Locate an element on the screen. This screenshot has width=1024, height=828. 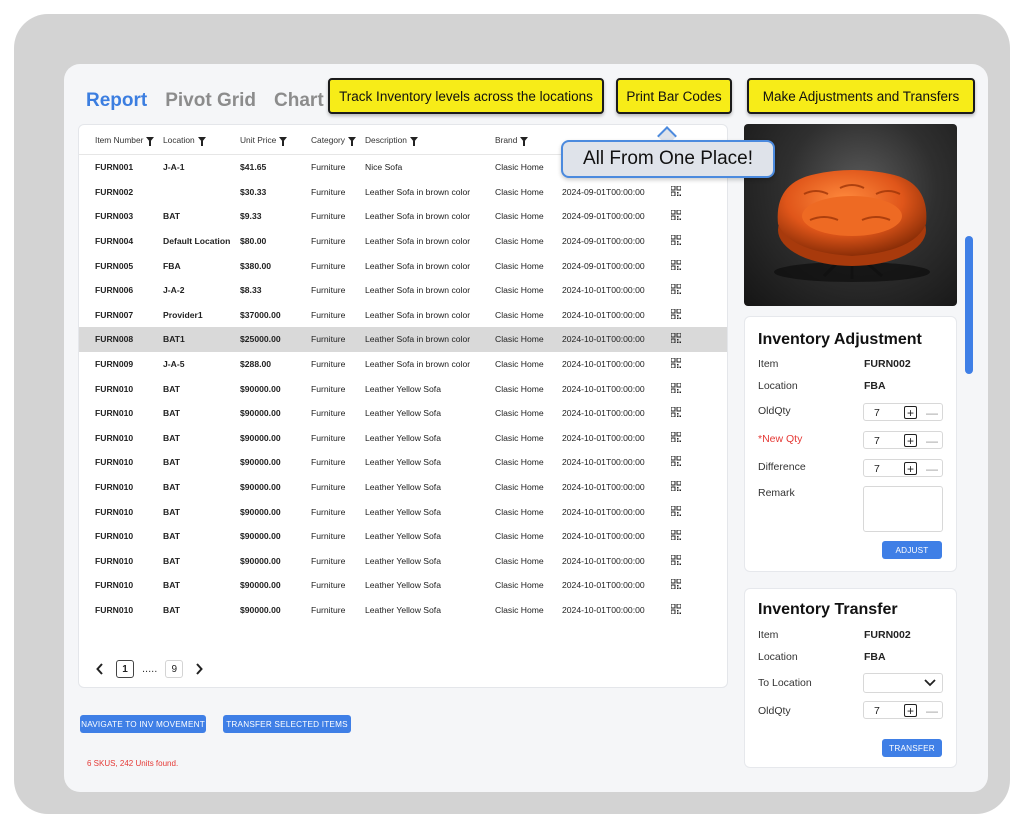
page-current: 1 is located at coordinates (125, 669).